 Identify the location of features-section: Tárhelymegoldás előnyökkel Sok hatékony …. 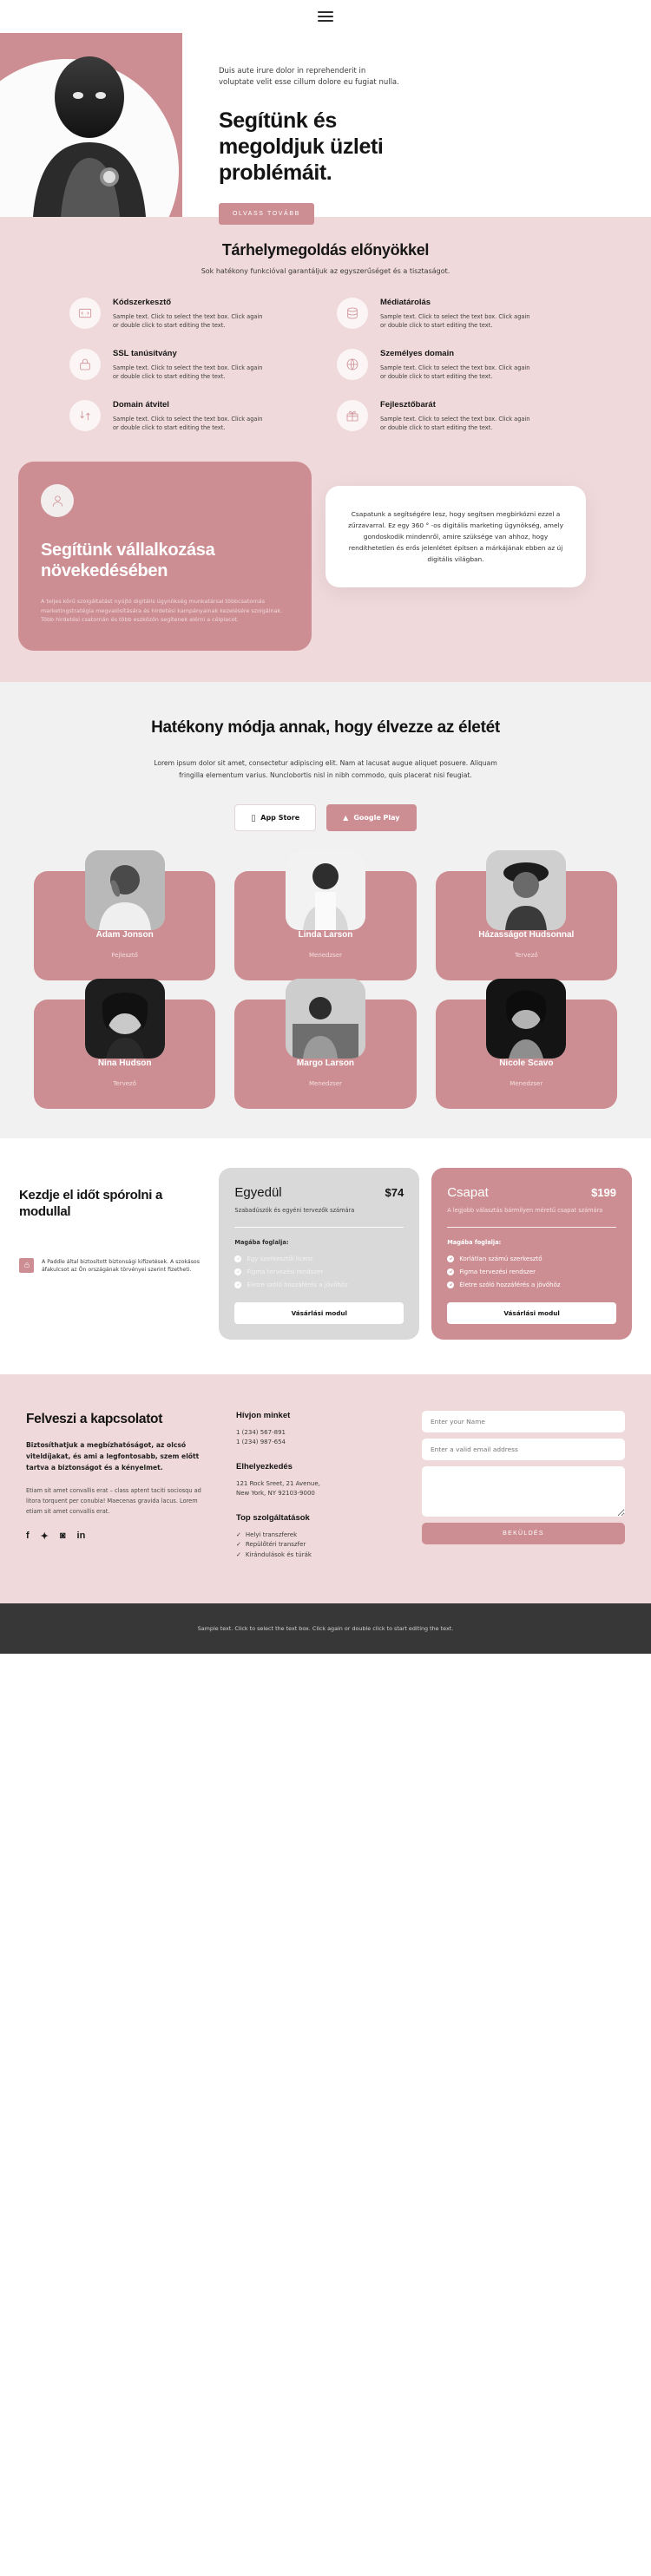
(325, 339).